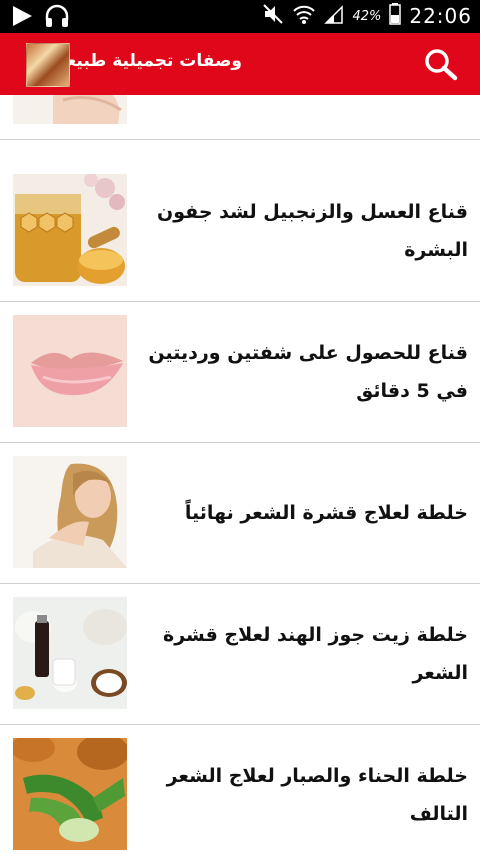 This screenshot has height=854, width=480. Describe the element at coordinates (70, 230) in the screenshot. I see `thumbnail-honey` at that location.